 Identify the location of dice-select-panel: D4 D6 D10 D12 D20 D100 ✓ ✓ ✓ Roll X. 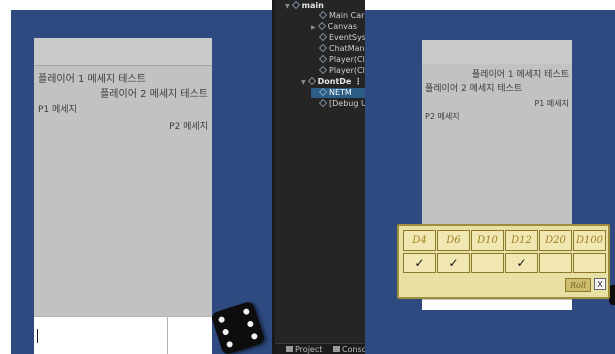
(503, 261).